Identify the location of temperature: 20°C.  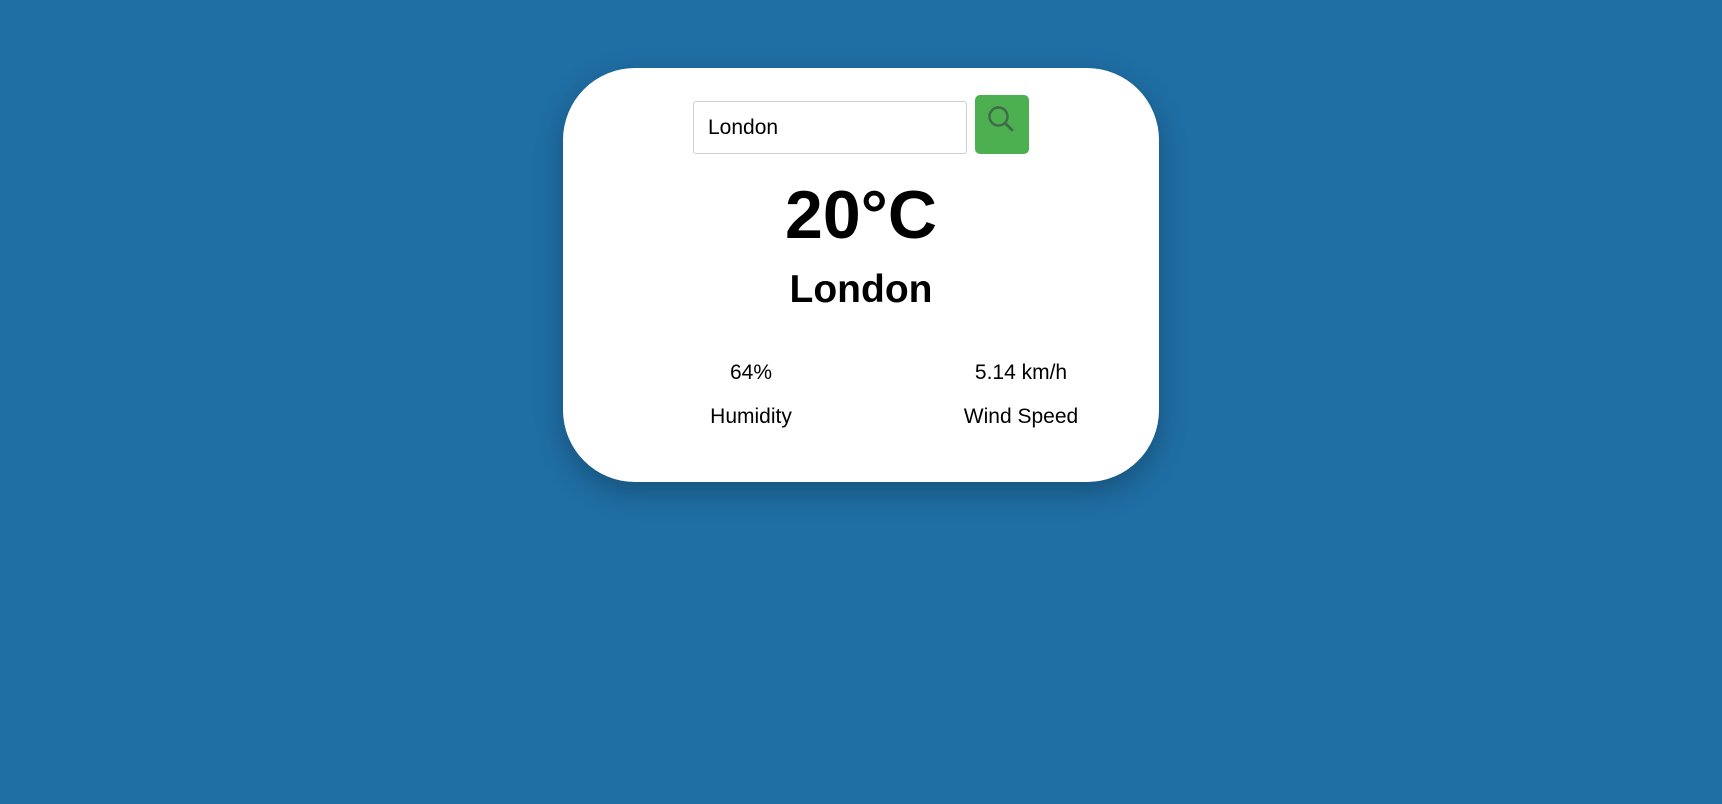
(861, 215).